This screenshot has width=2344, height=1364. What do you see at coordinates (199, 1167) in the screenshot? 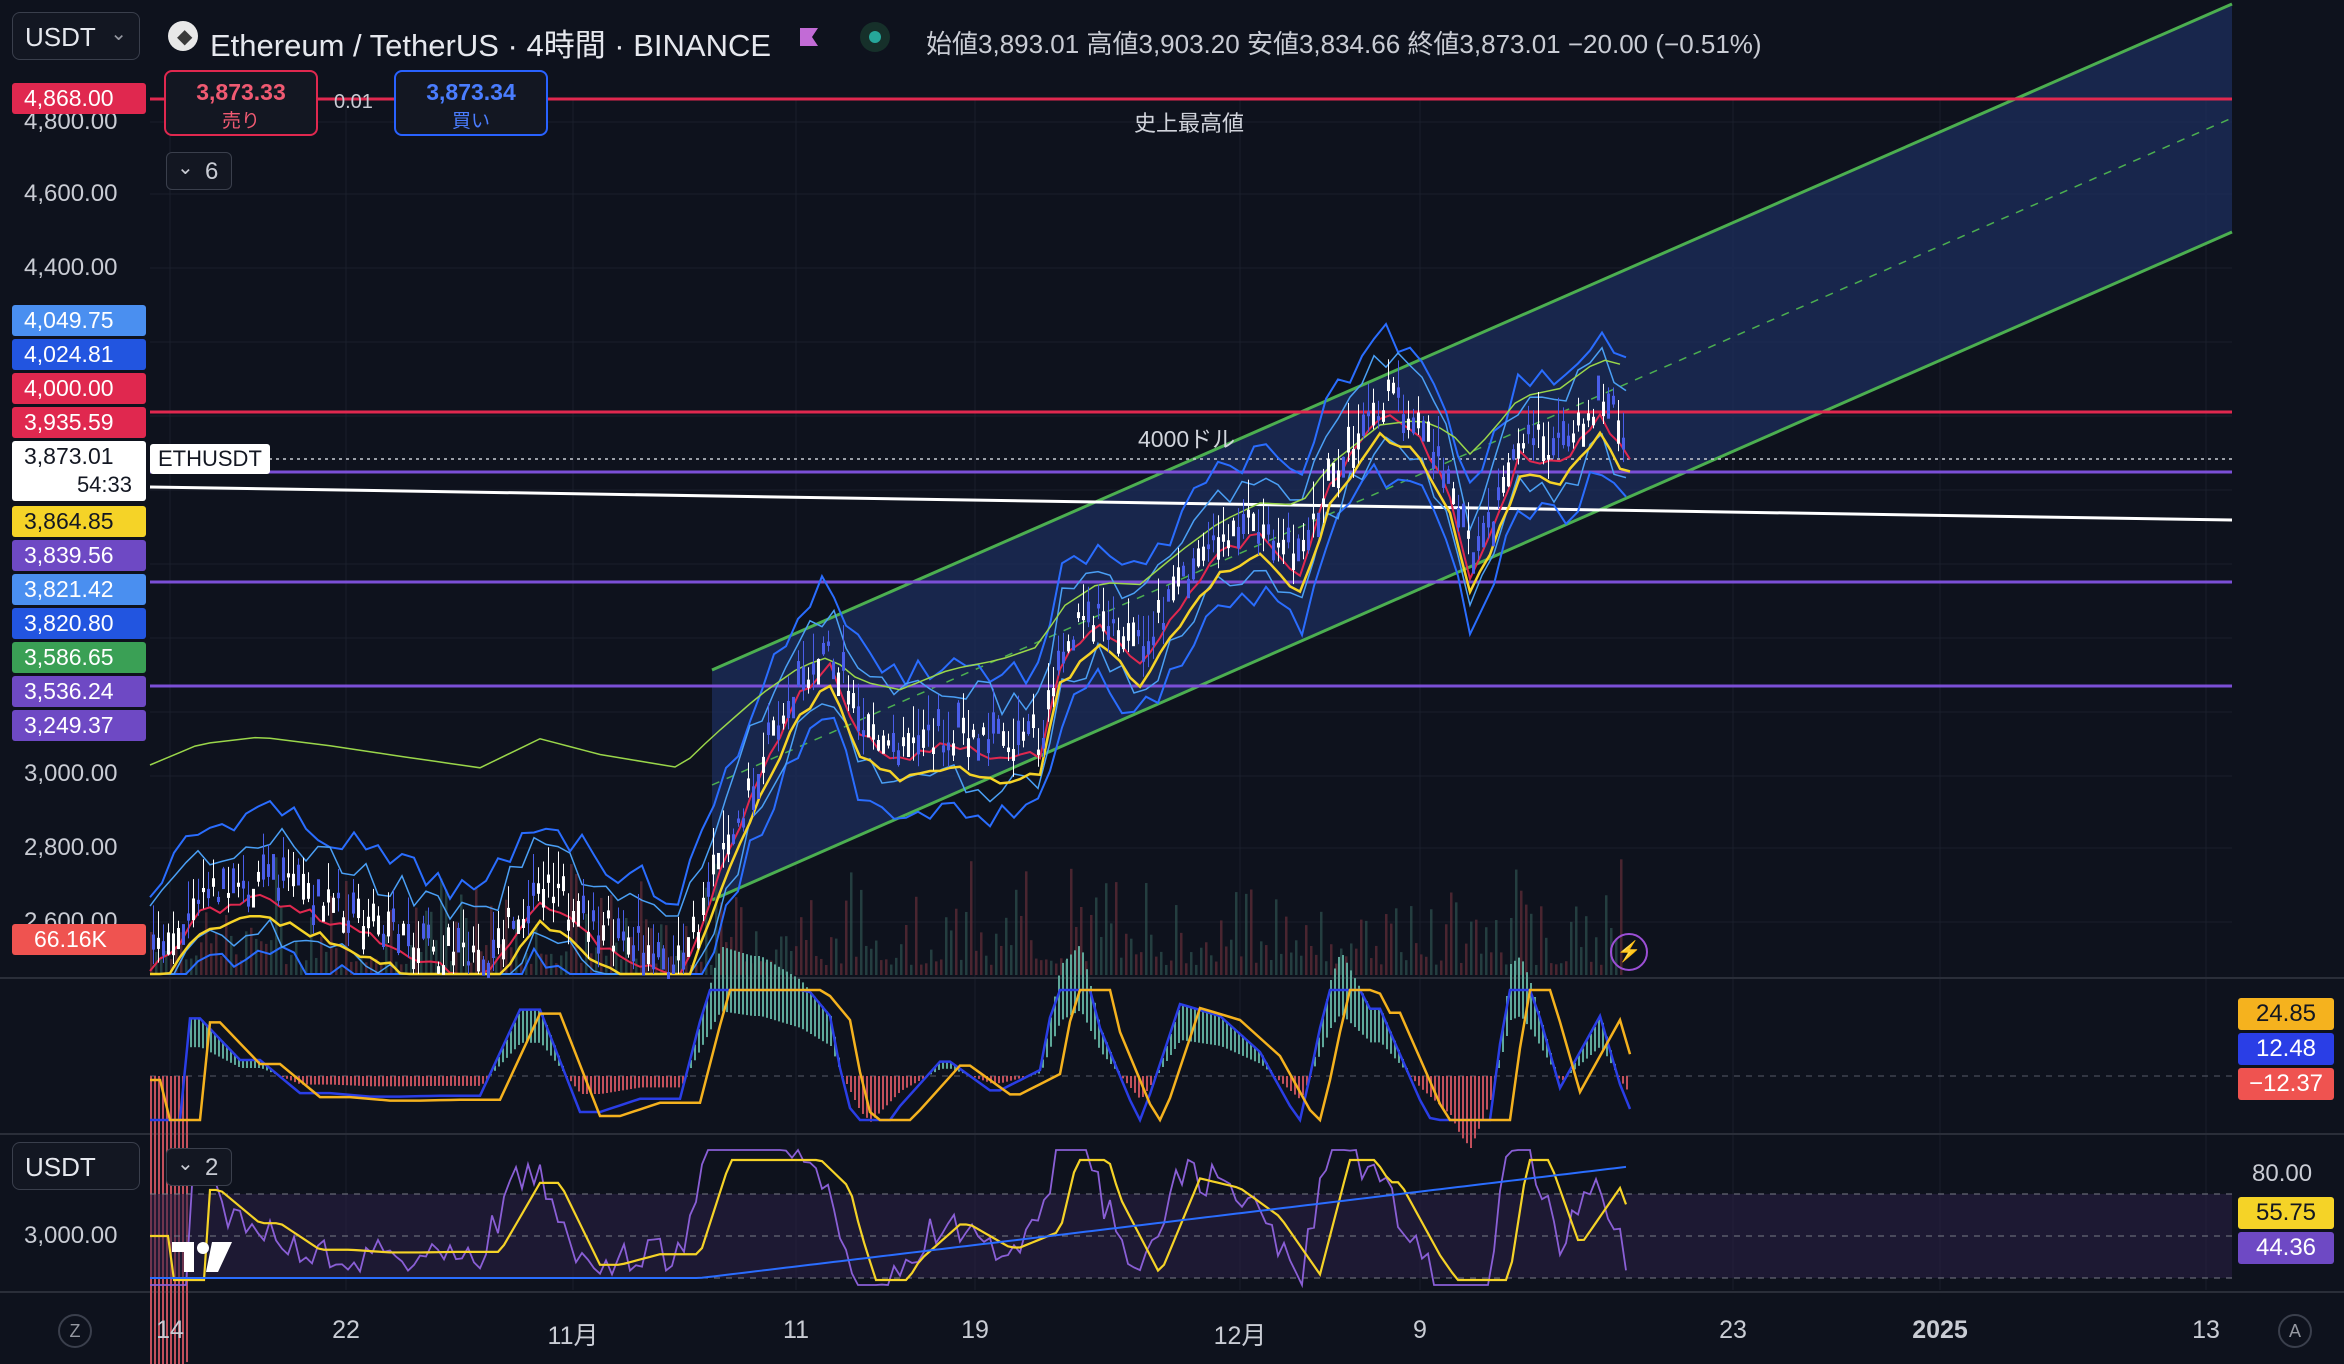
I see `rsi-indicators-toggle: ⌄ 2` at bounding box center [199, 1167].